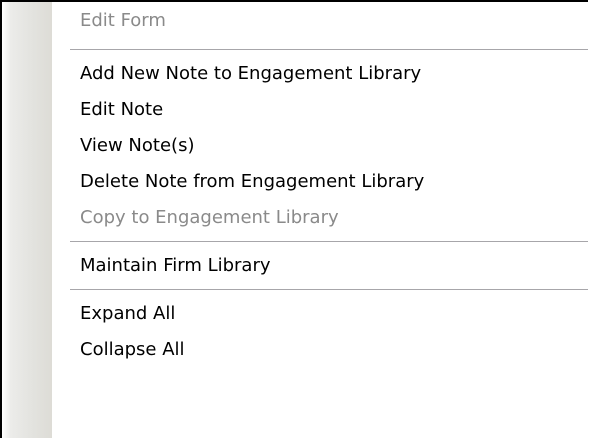  Describe the element at coordinates (320, 74) in the screenshot. I see `menu-item-add-new-note: Add New Note to Engagement Library` at that location.